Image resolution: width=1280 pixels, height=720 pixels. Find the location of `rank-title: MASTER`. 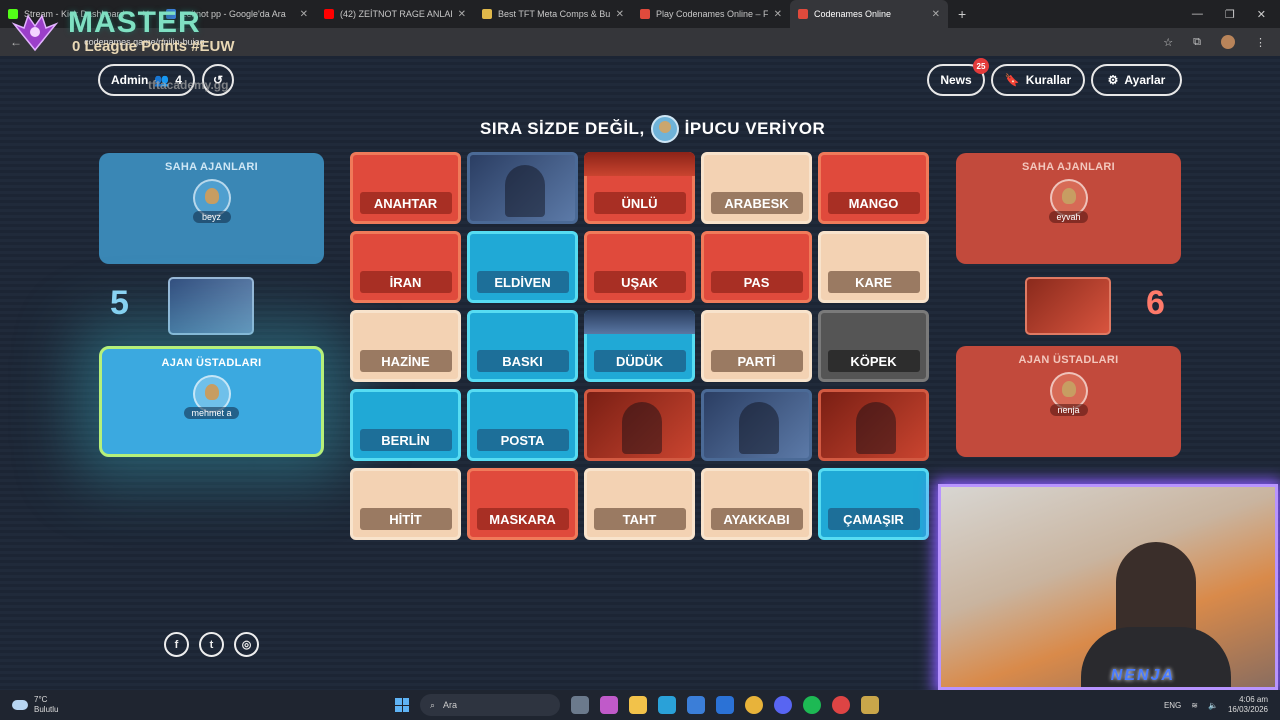

rank-title: MASTER is located at coordinates (134, 22).